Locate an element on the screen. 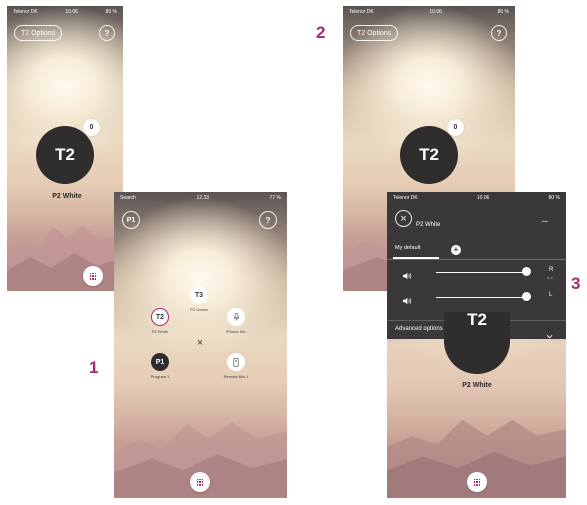 This screenshot has height=505, width=587. panel-program-name: P2 White is located at coordinates (428, 225).